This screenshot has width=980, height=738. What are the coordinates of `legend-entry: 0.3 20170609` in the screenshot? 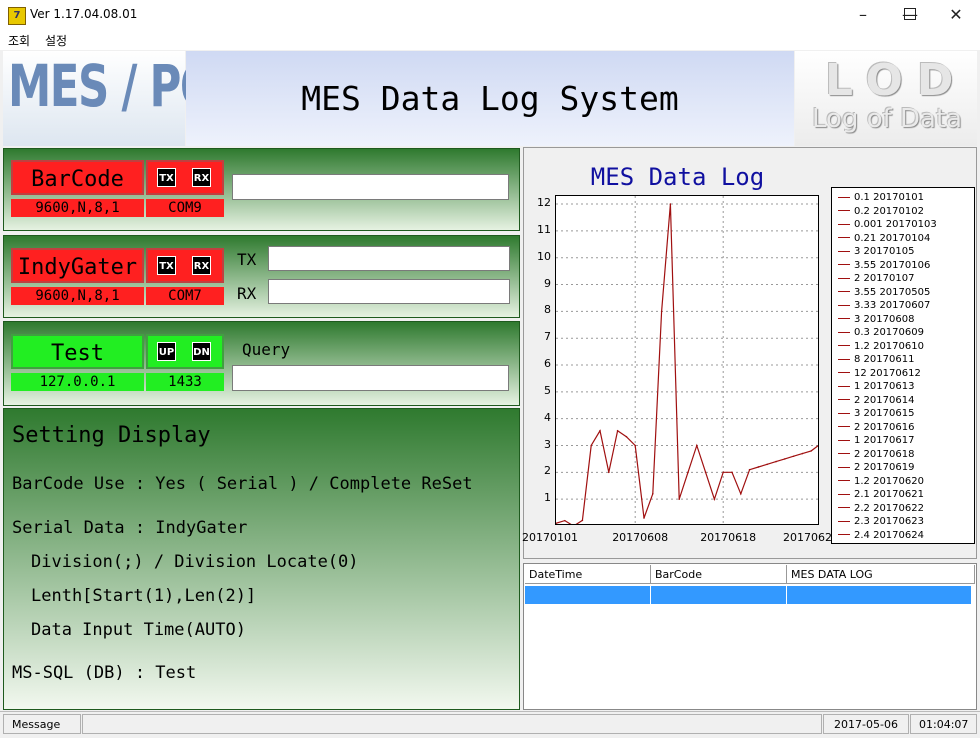 It's located at (881, 332).